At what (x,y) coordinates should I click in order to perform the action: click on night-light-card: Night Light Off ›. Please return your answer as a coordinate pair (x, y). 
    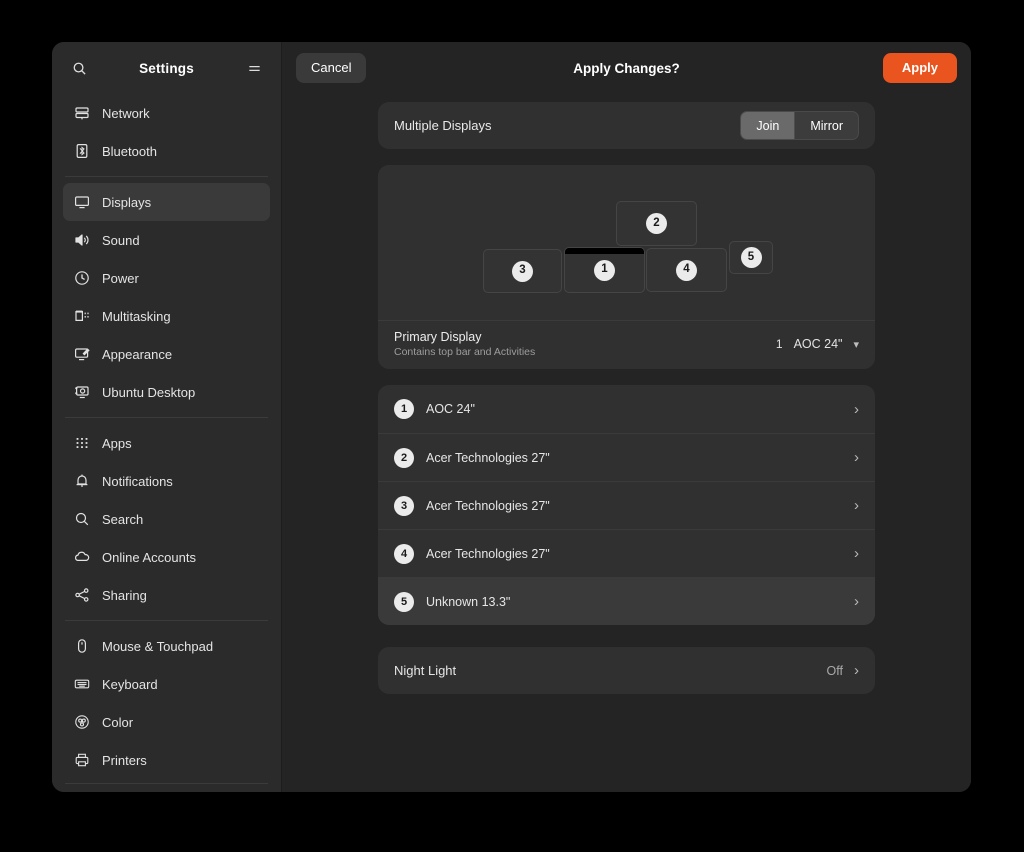
    Looking at the image, I should click on (626, 670).